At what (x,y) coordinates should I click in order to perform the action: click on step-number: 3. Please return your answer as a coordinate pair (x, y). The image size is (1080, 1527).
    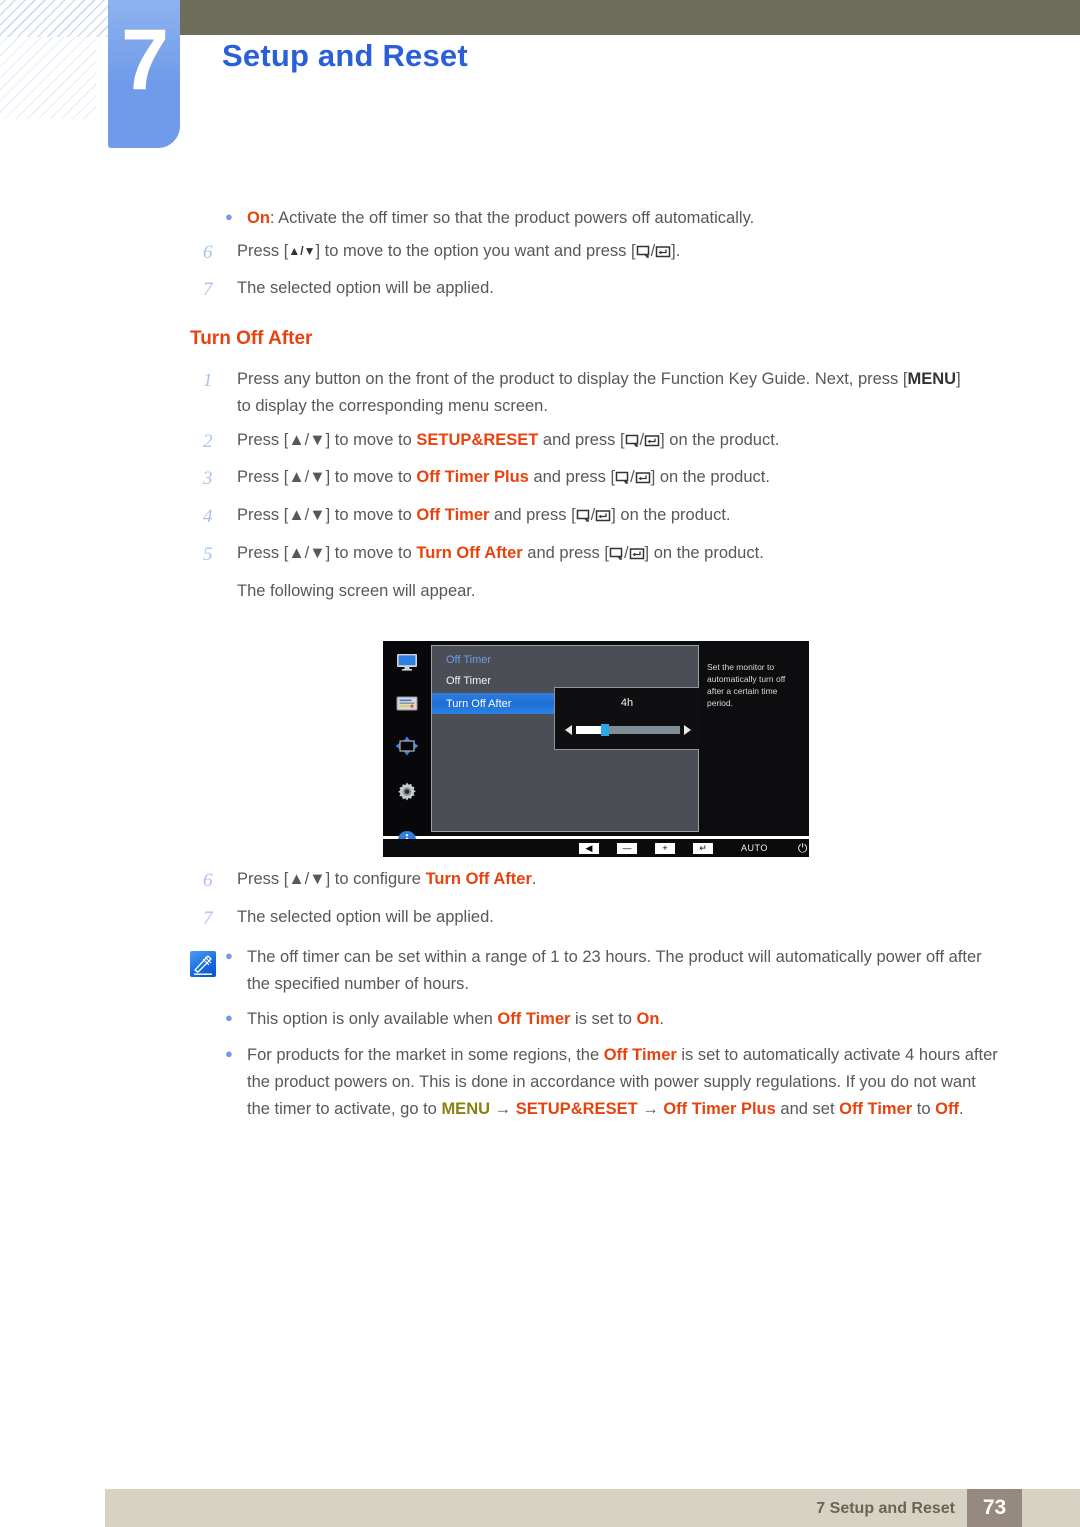
    Looking at the image, I should click on (208, 479).